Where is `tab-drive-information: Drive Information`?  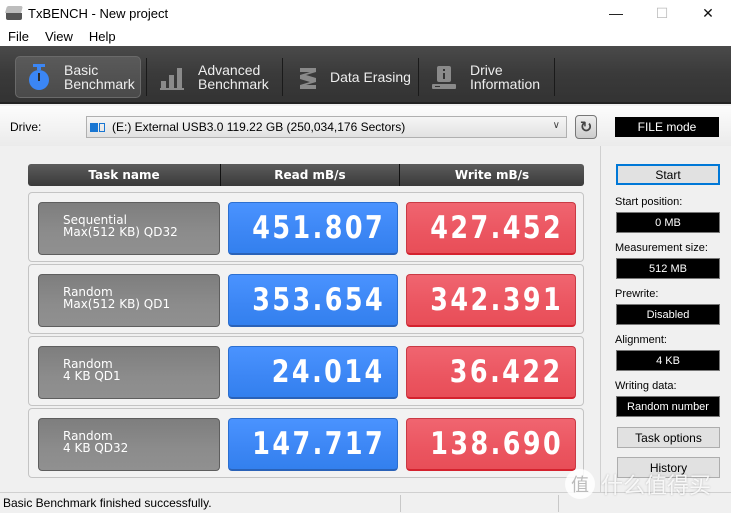
tab-drive-information: Drive Information is located at coordinates (487, 77).